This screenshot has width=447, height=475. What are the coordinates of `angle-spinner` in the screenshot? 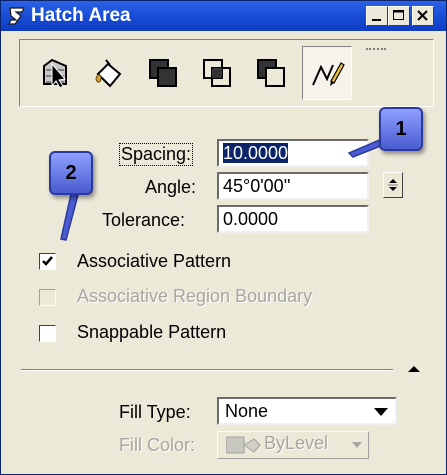 It's located at (393, 185).